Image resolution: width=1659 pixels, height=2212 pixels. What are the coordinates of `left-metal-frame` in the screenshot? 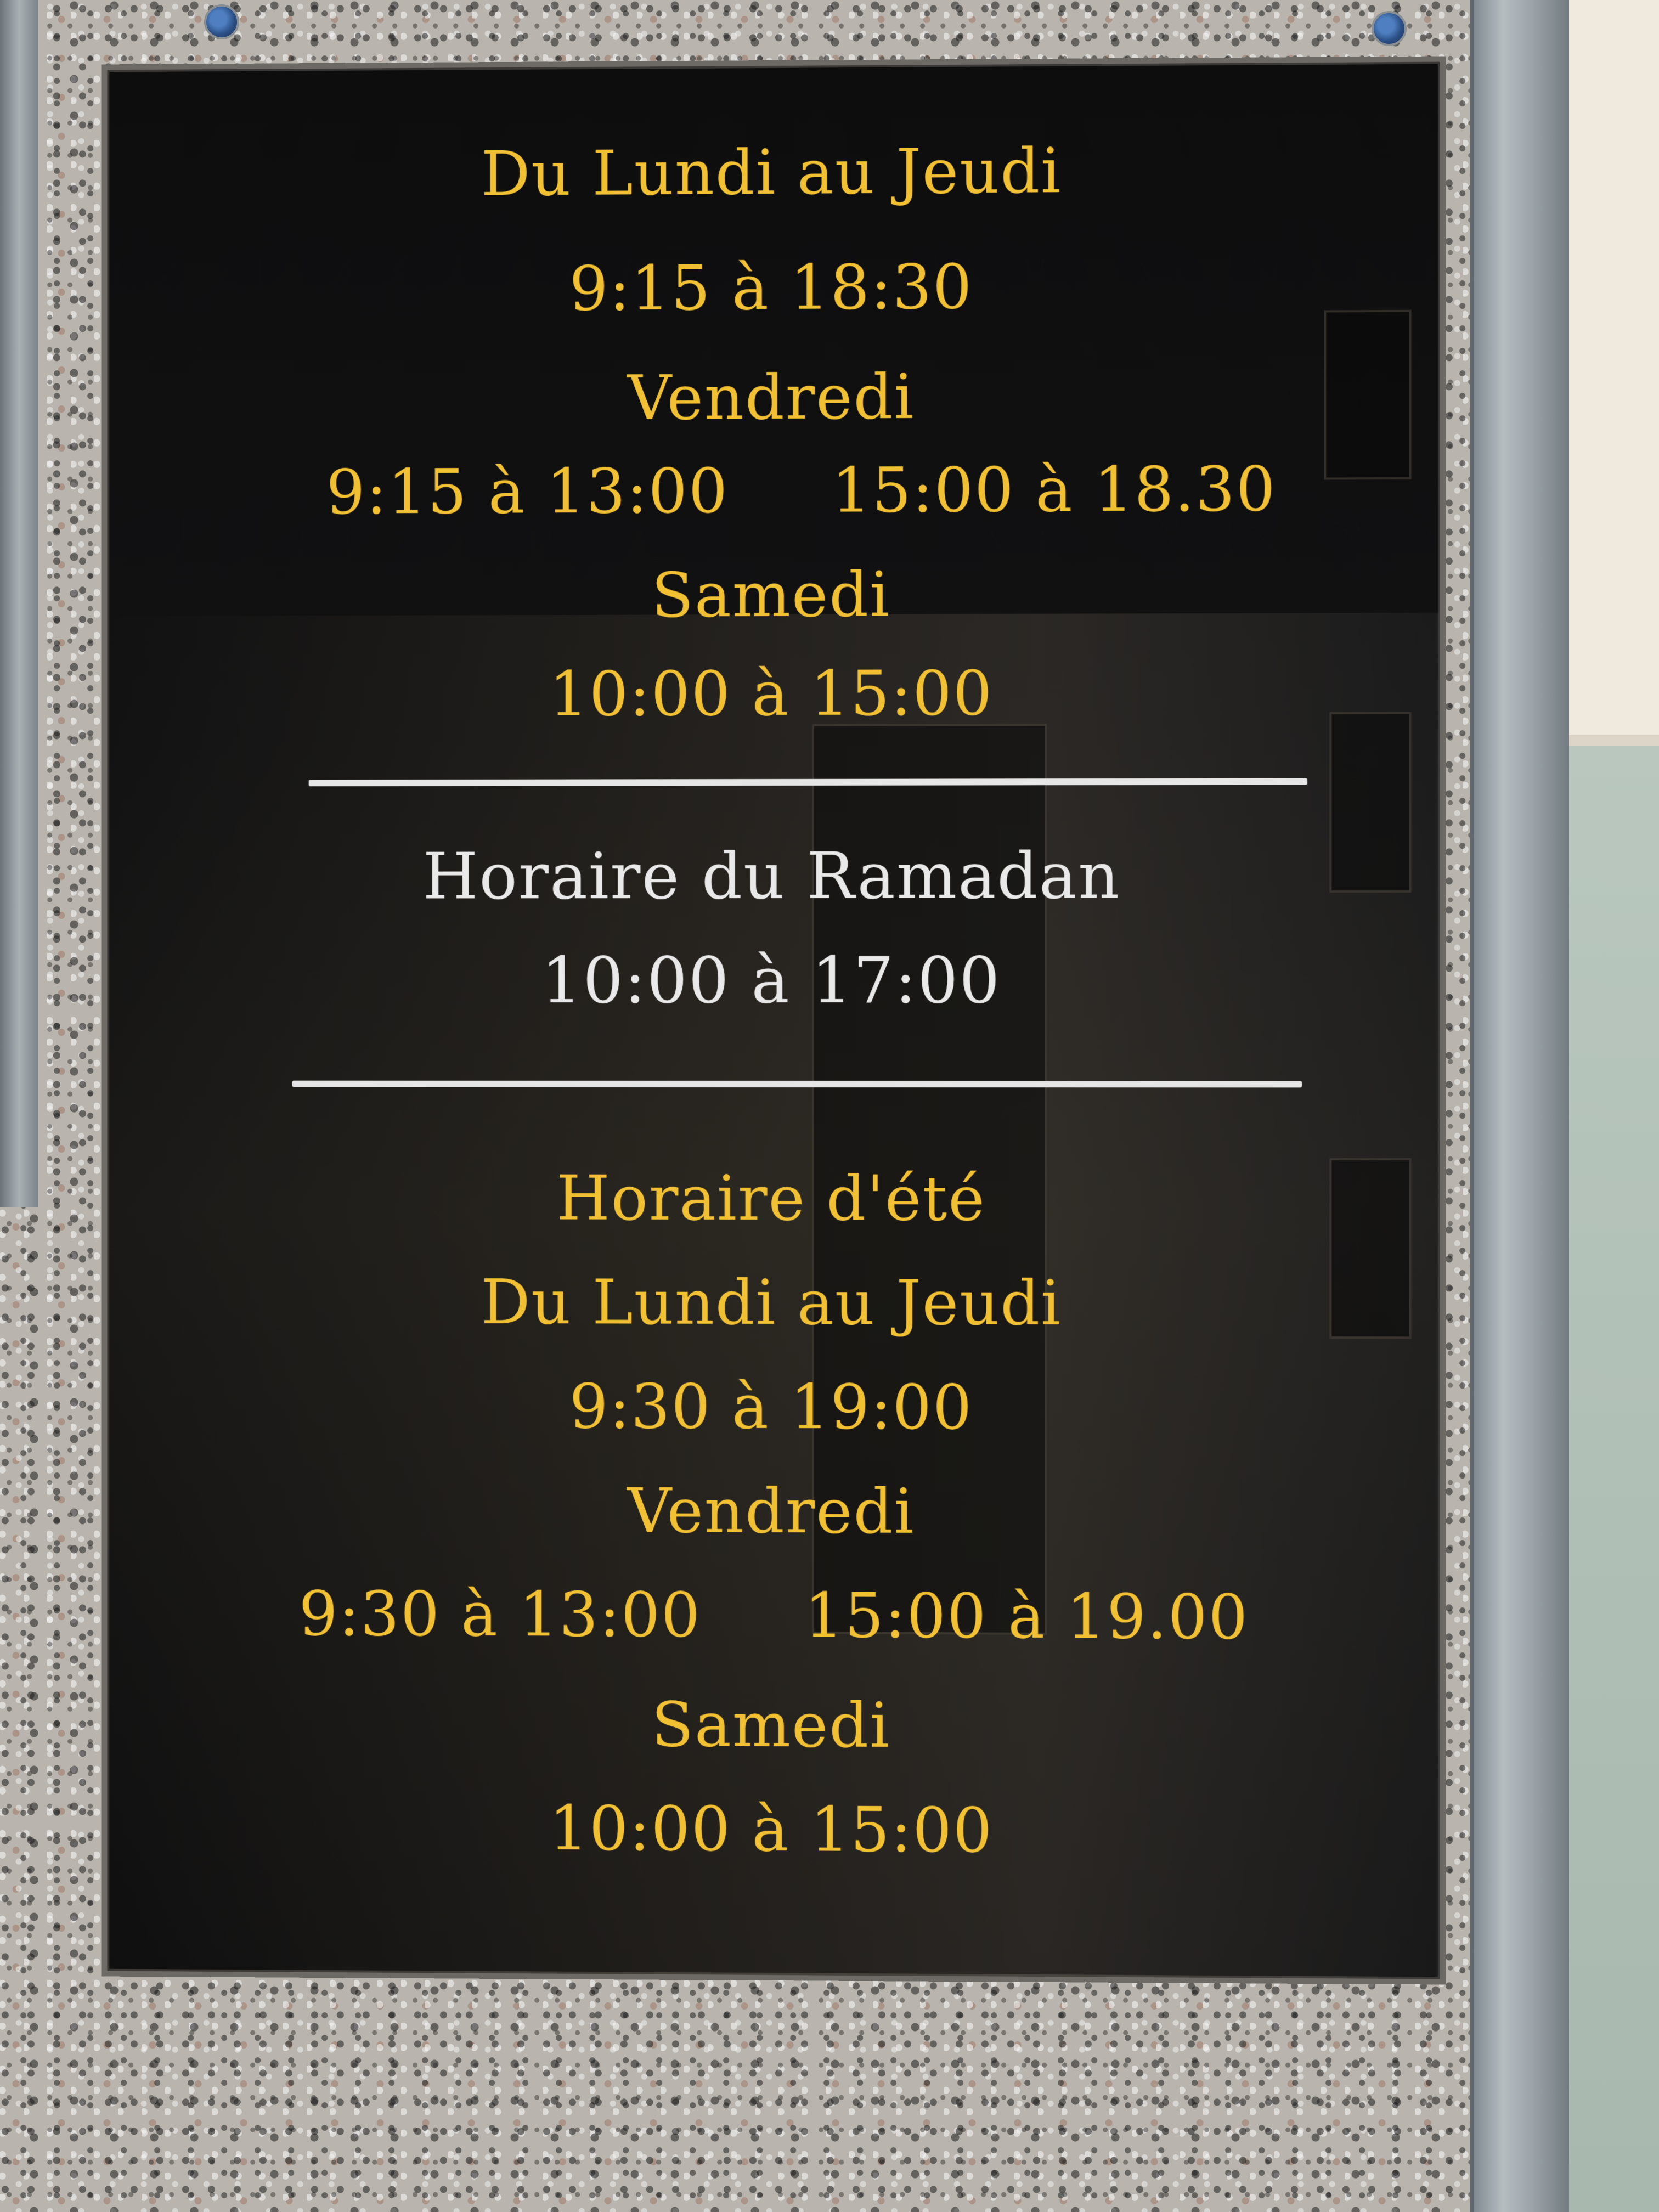 It's located at (19, 603).